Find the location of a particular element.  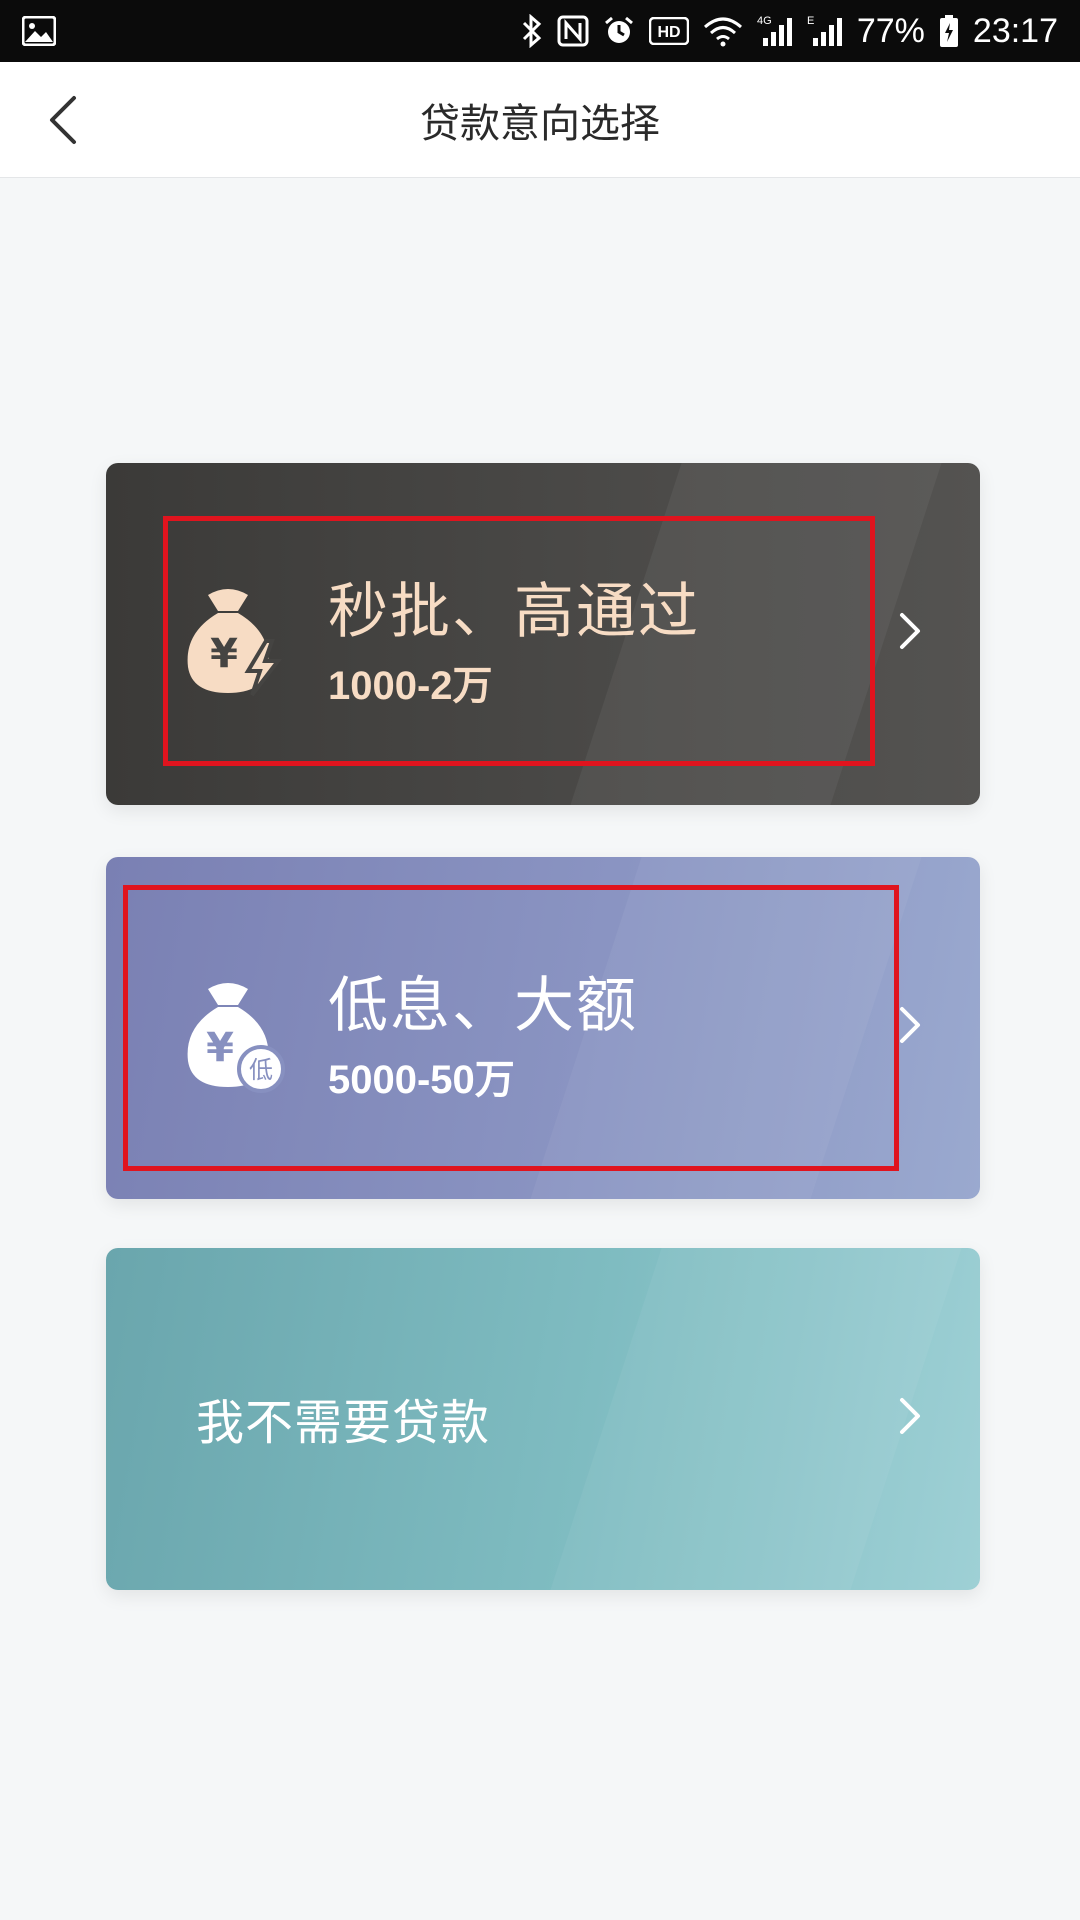

gallery-icon is located at coordinates (39, 31).